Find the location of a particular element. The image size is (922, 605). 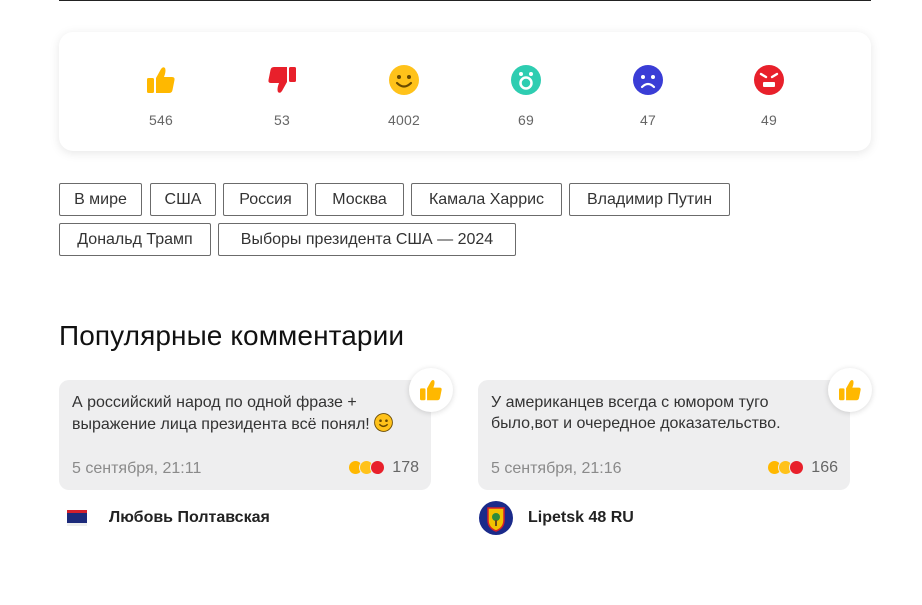

comment-author: Любовь Полтавская is located at coordinates (164, 518).